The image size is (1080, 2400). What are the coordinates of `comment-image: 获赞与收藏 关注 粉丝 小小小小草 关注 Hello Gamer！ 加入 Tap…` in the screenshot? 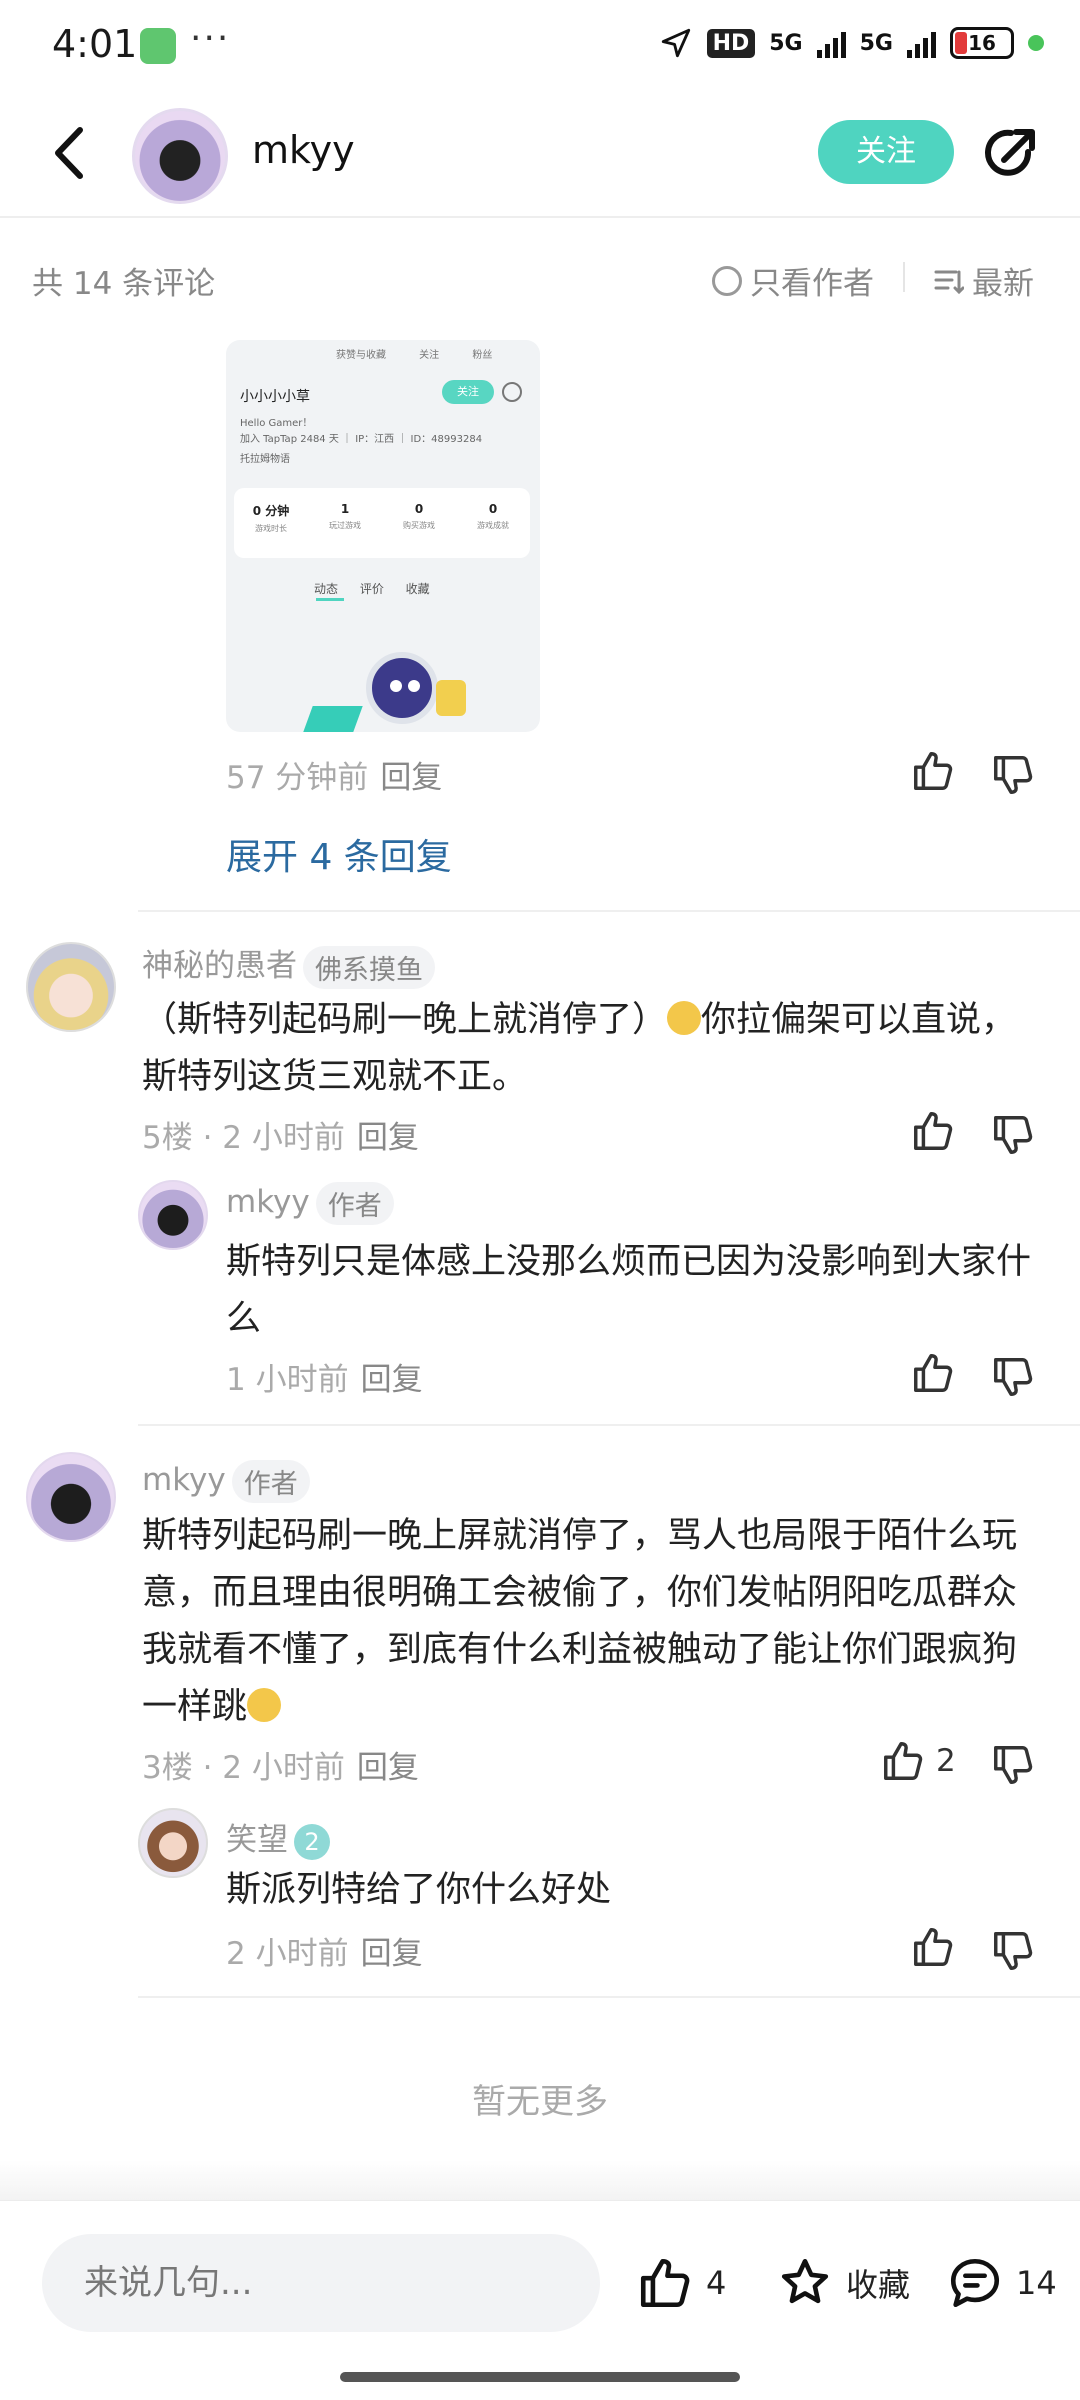 It's located at (383, 536).